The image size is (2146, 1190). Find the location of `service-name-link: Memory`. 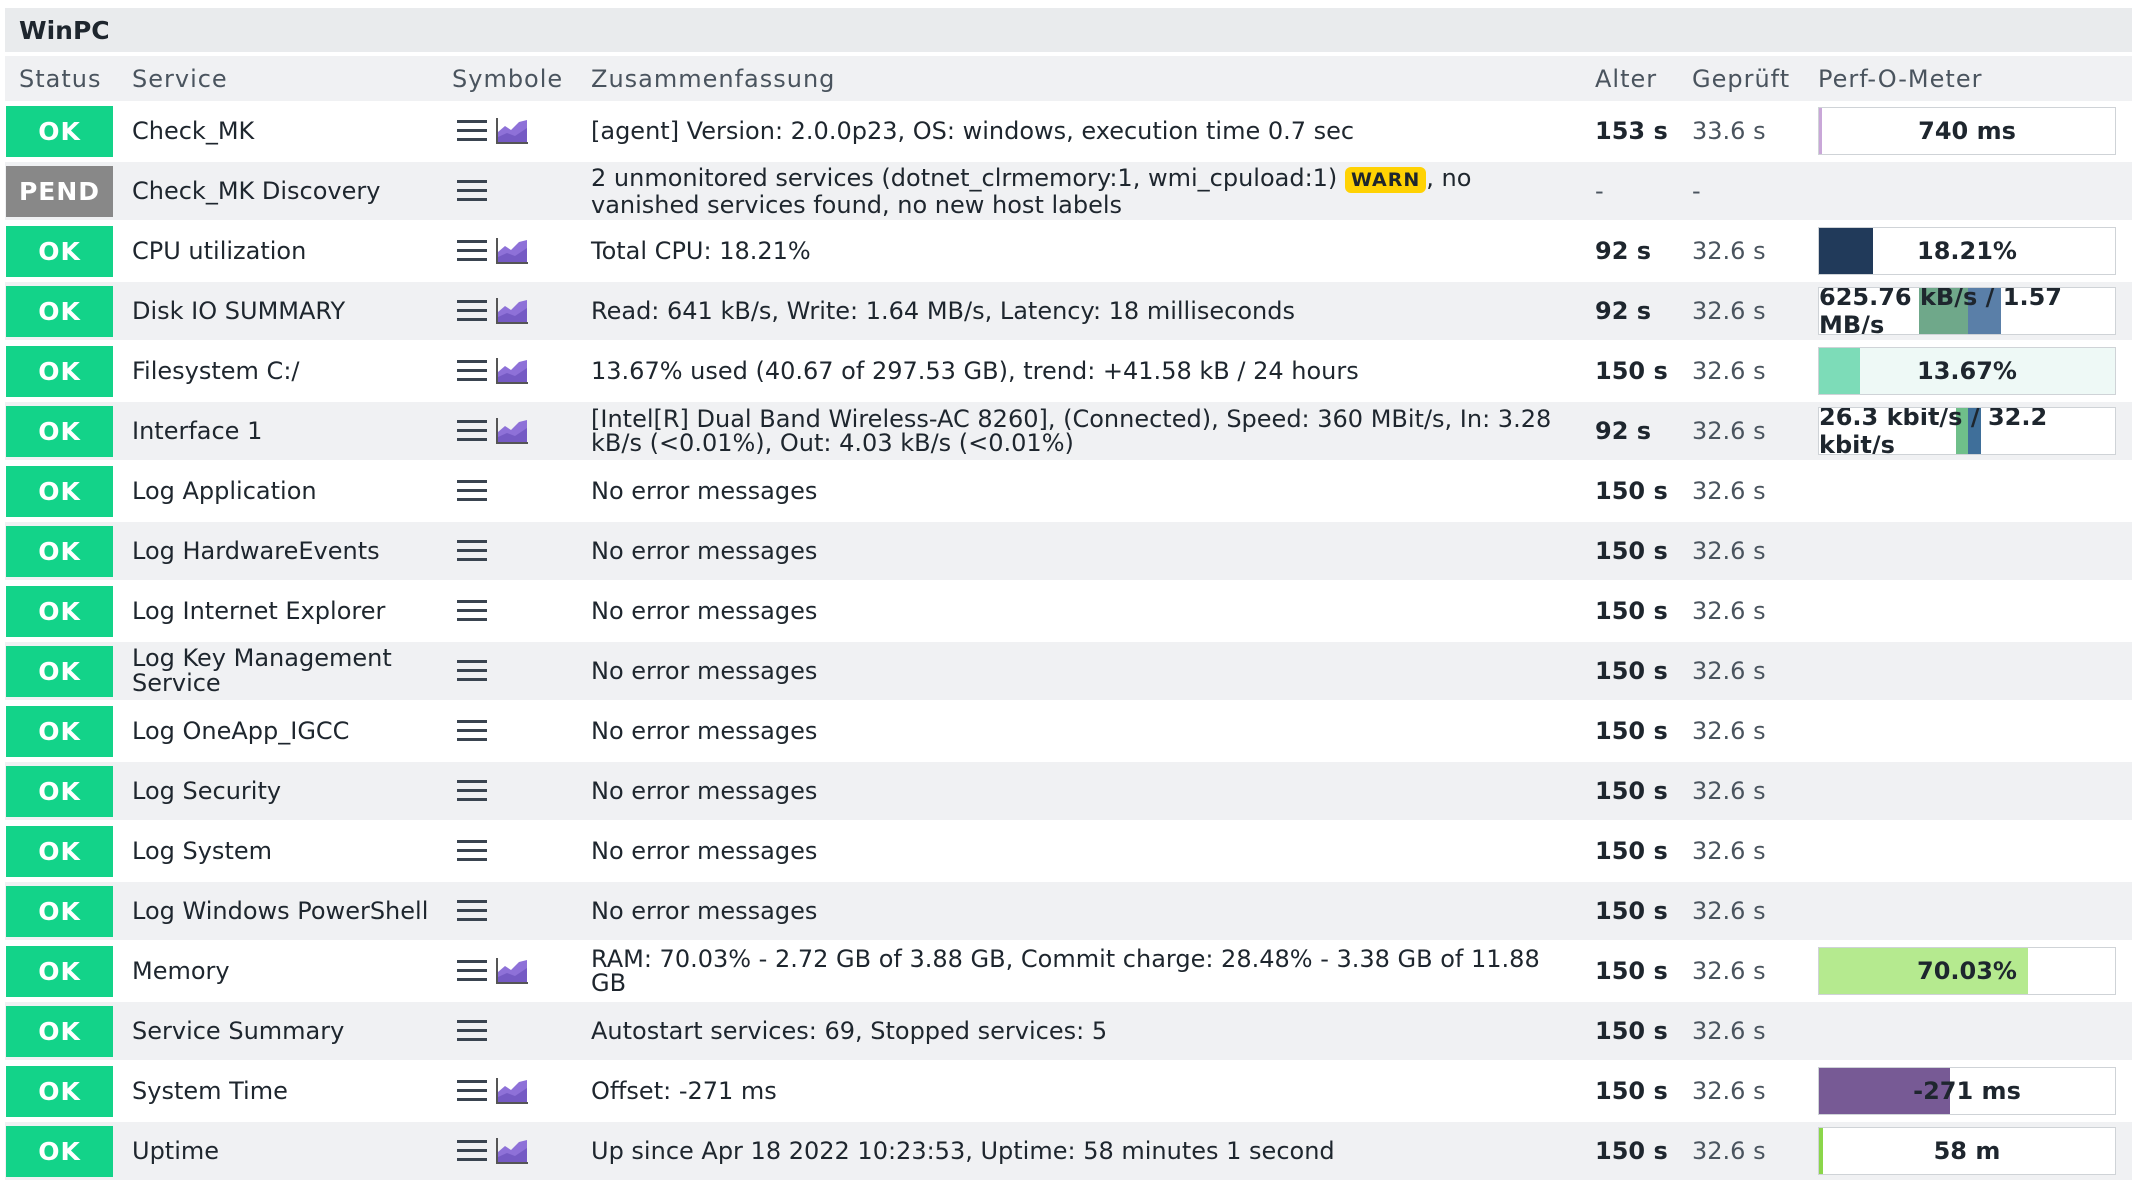

service-name-link: Memory is located at coordinates (287, 971).